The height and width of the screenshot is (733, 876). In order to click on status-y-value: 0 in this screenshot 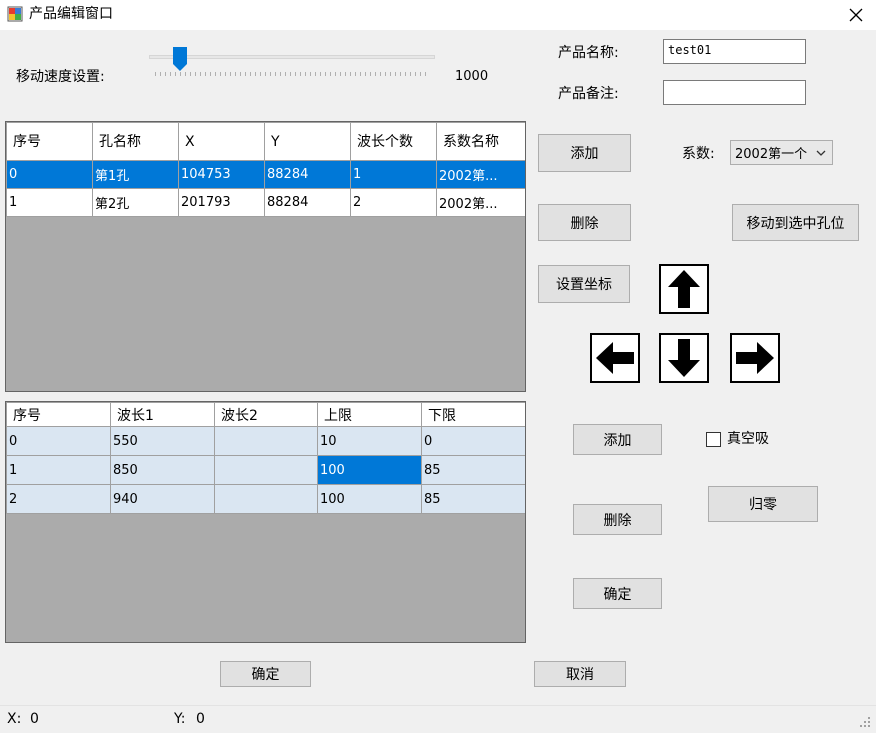, I will do `click(200, 719)`.